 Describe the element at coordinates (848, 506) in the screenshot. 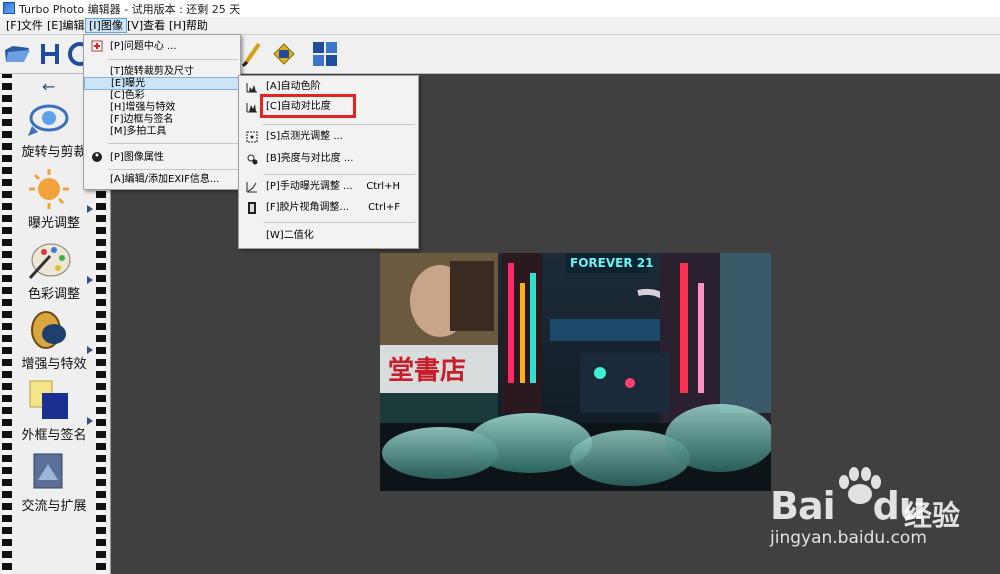

I see `watermark-brand: Bai du` at that location.